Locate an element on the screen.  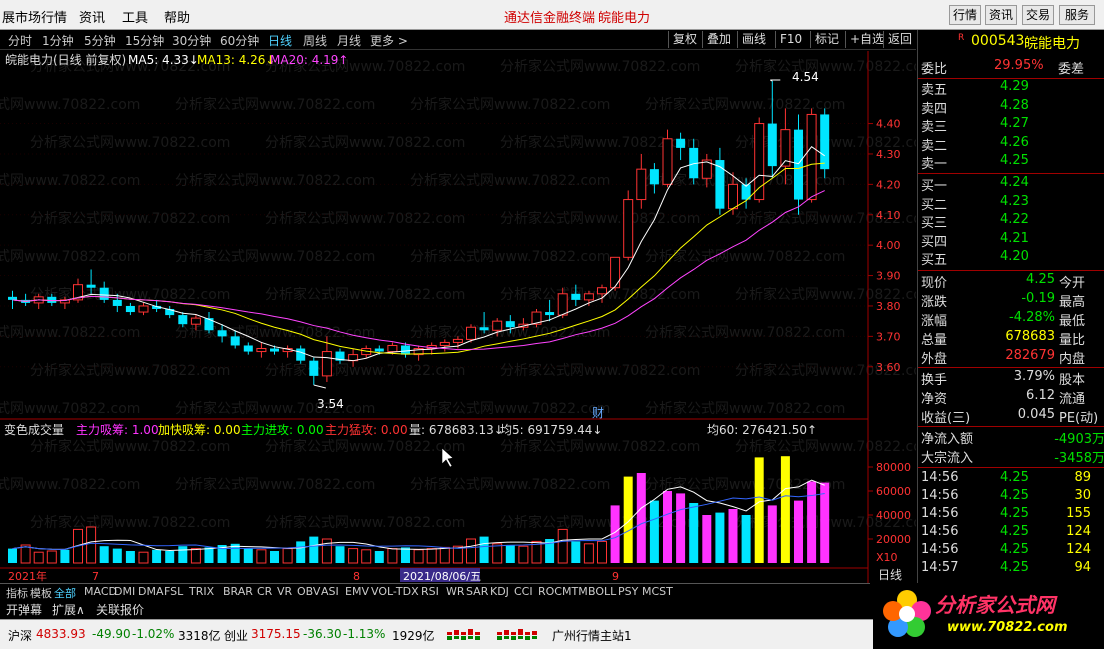
sub-legend-z3: 主力进攻: 0.00 is located at coordinates (282, 430).